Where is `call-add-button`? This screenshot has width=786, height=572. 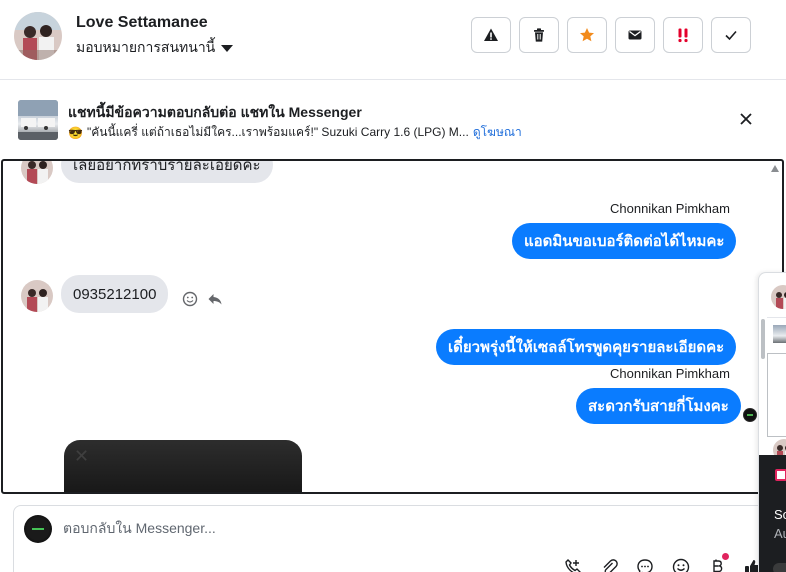 call-add-button is located at coordinates (573, 562).